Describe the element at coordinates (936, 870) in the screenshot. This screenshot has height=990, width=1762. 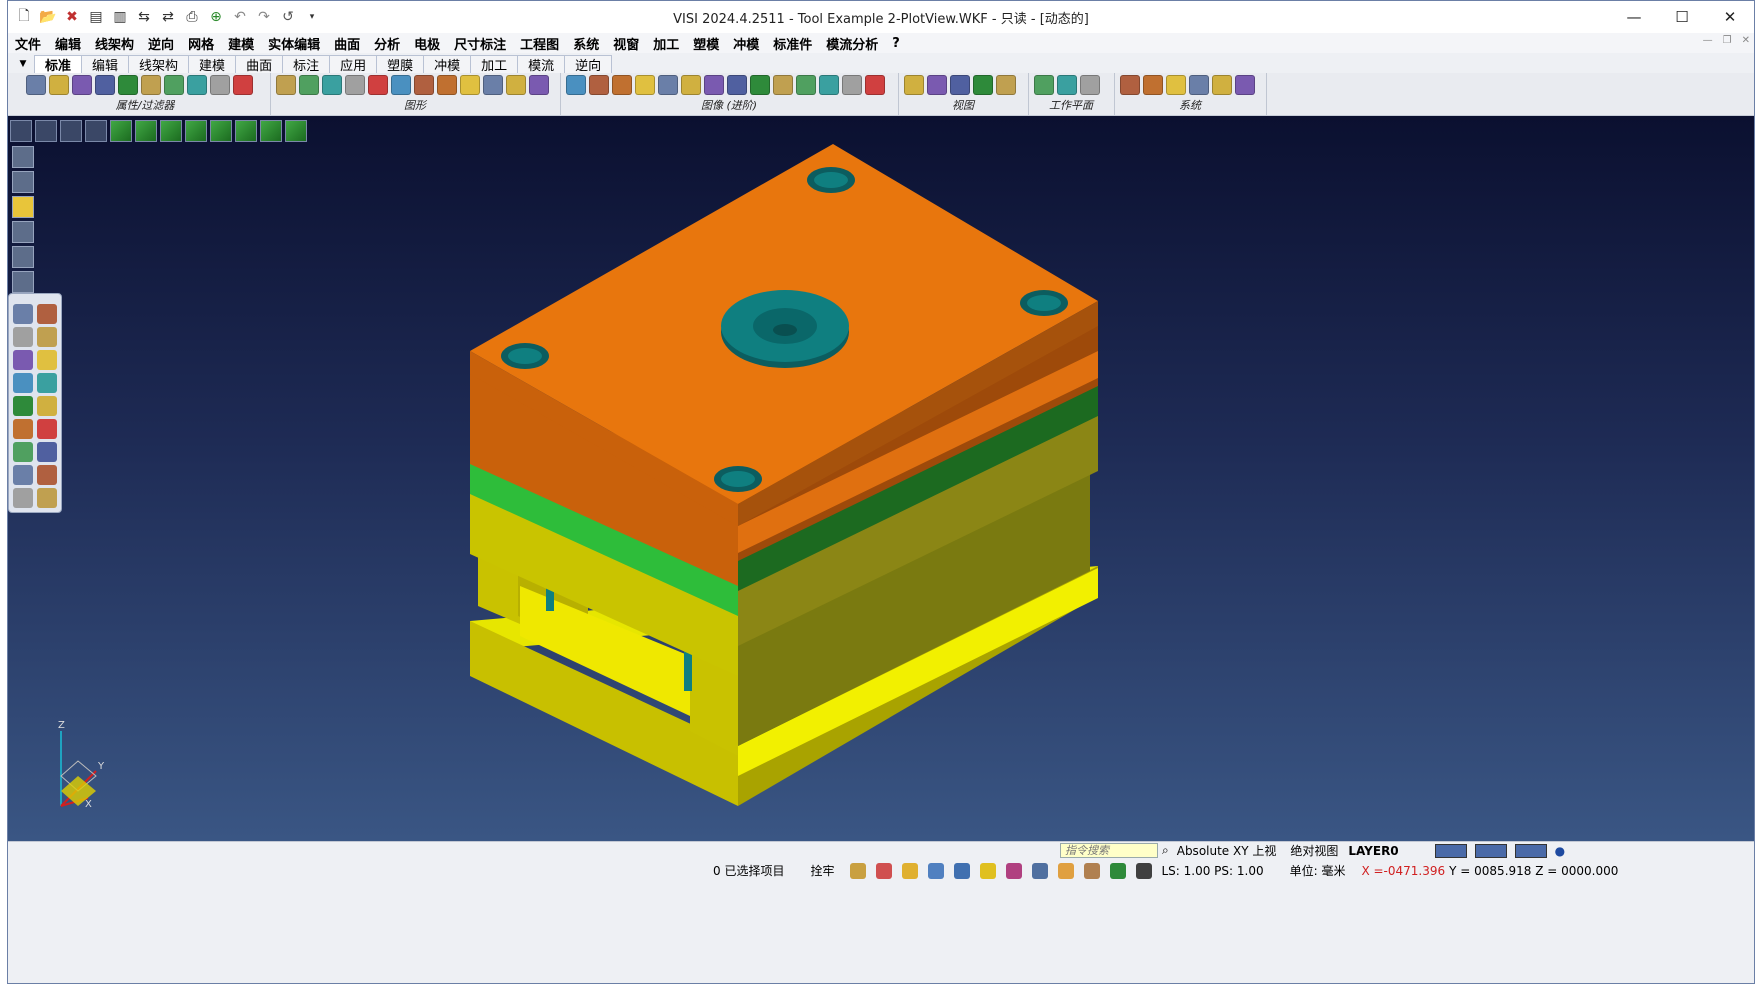
I see `layers-icon` at that location.